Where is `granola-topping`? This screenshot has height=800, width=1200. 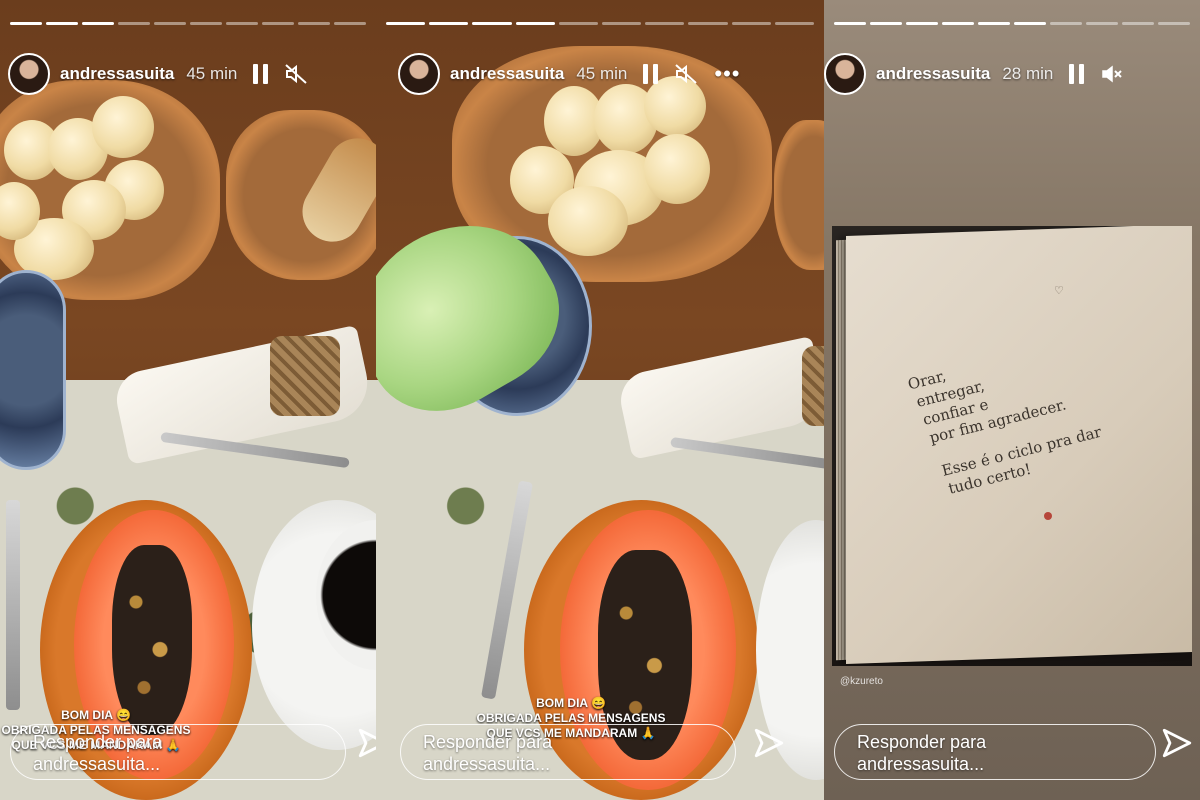 granola-topping is located at coordinates (152, 640).